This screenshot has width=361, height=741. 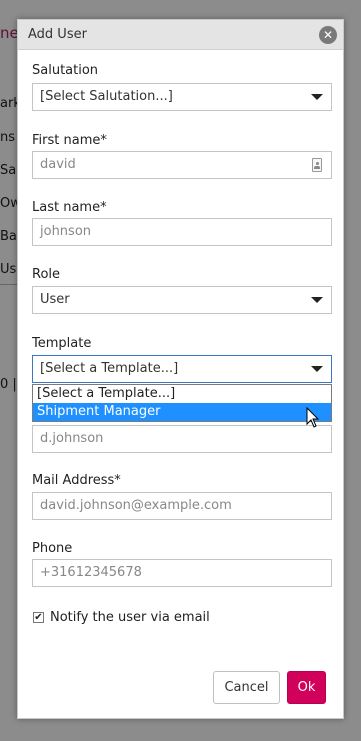 I want to click on phone-label: Phone, so click(x=52, y=548).